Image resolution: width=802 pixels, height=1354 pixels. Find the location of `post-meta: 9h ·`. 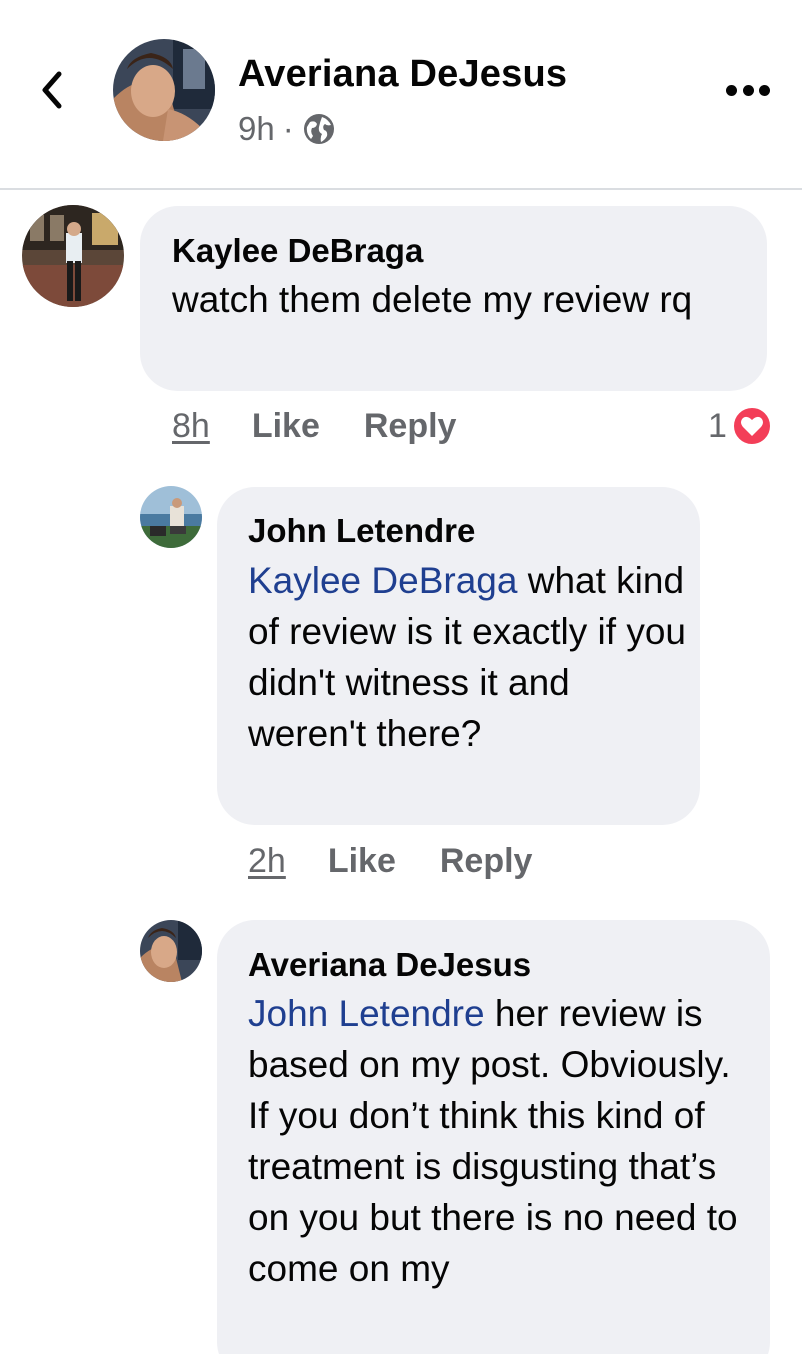

post-meta: 9h · is located at coordinates (287, 129).